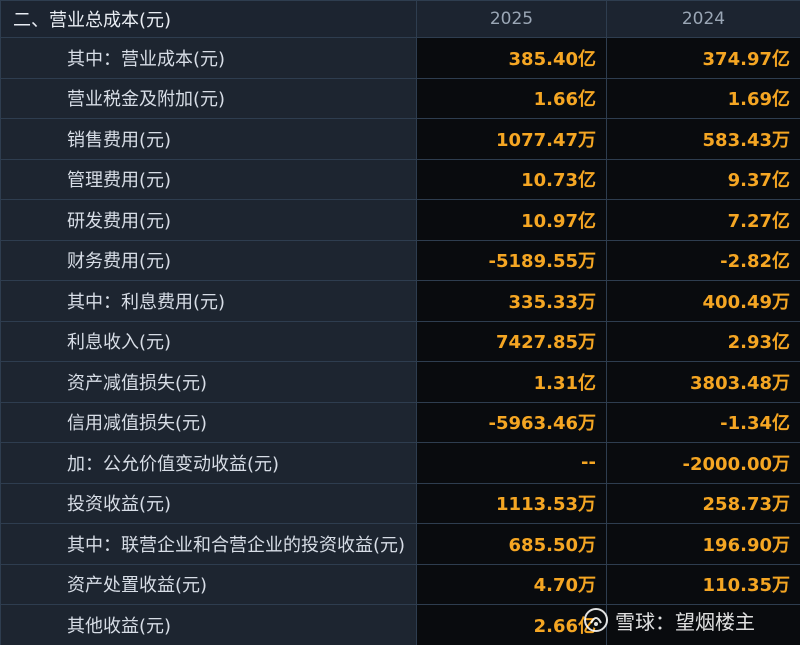  What do you see at coordinates (208, 301) in the screenshot?
I see `row-label: 其中：利息费用(元)` at bounding box center [208, 301].